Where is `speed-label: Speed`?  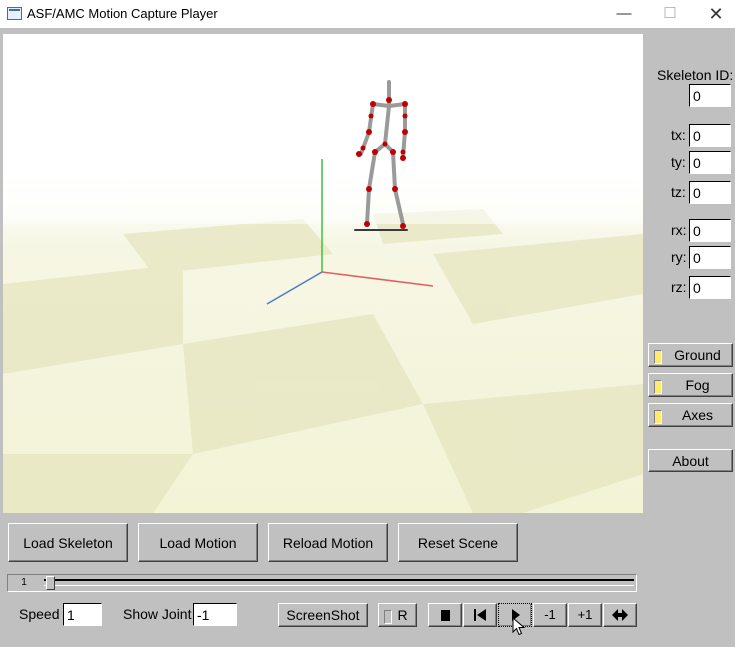 speed-label: Speed is located at coordinates (39, 614).